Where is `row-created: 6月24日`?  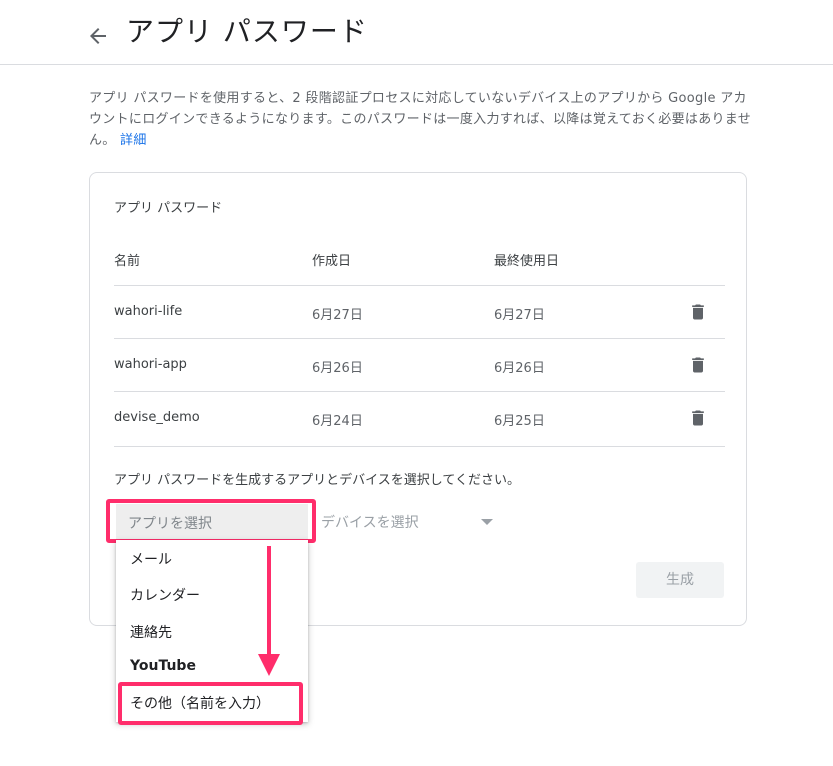 row-created: 6月24日 is located at coordinates (337, 421).